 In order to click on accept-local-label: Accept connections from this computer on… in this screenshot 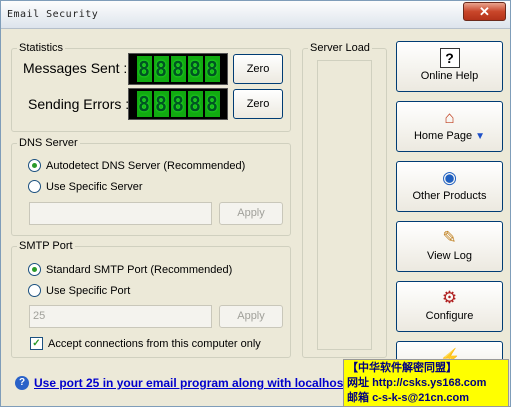, I will do `click(154, 343)`.